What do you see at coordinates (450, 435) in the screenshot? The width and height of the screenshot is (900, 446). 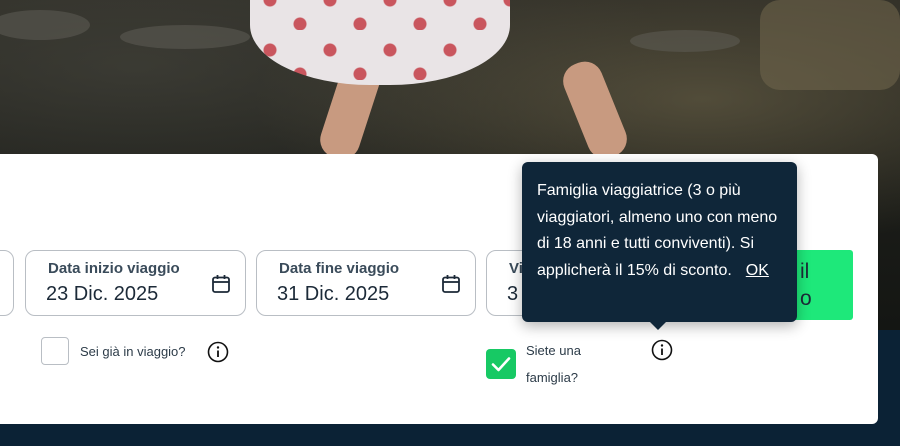 I see `footer-bar` at bounding box center [450, 435].